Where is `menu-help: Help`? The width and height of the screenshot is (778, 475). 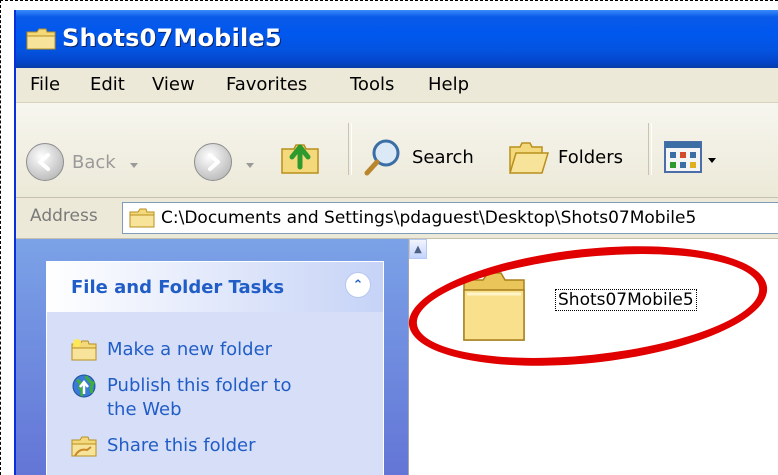 menu-help: Help is located at coordinates (448, 84).